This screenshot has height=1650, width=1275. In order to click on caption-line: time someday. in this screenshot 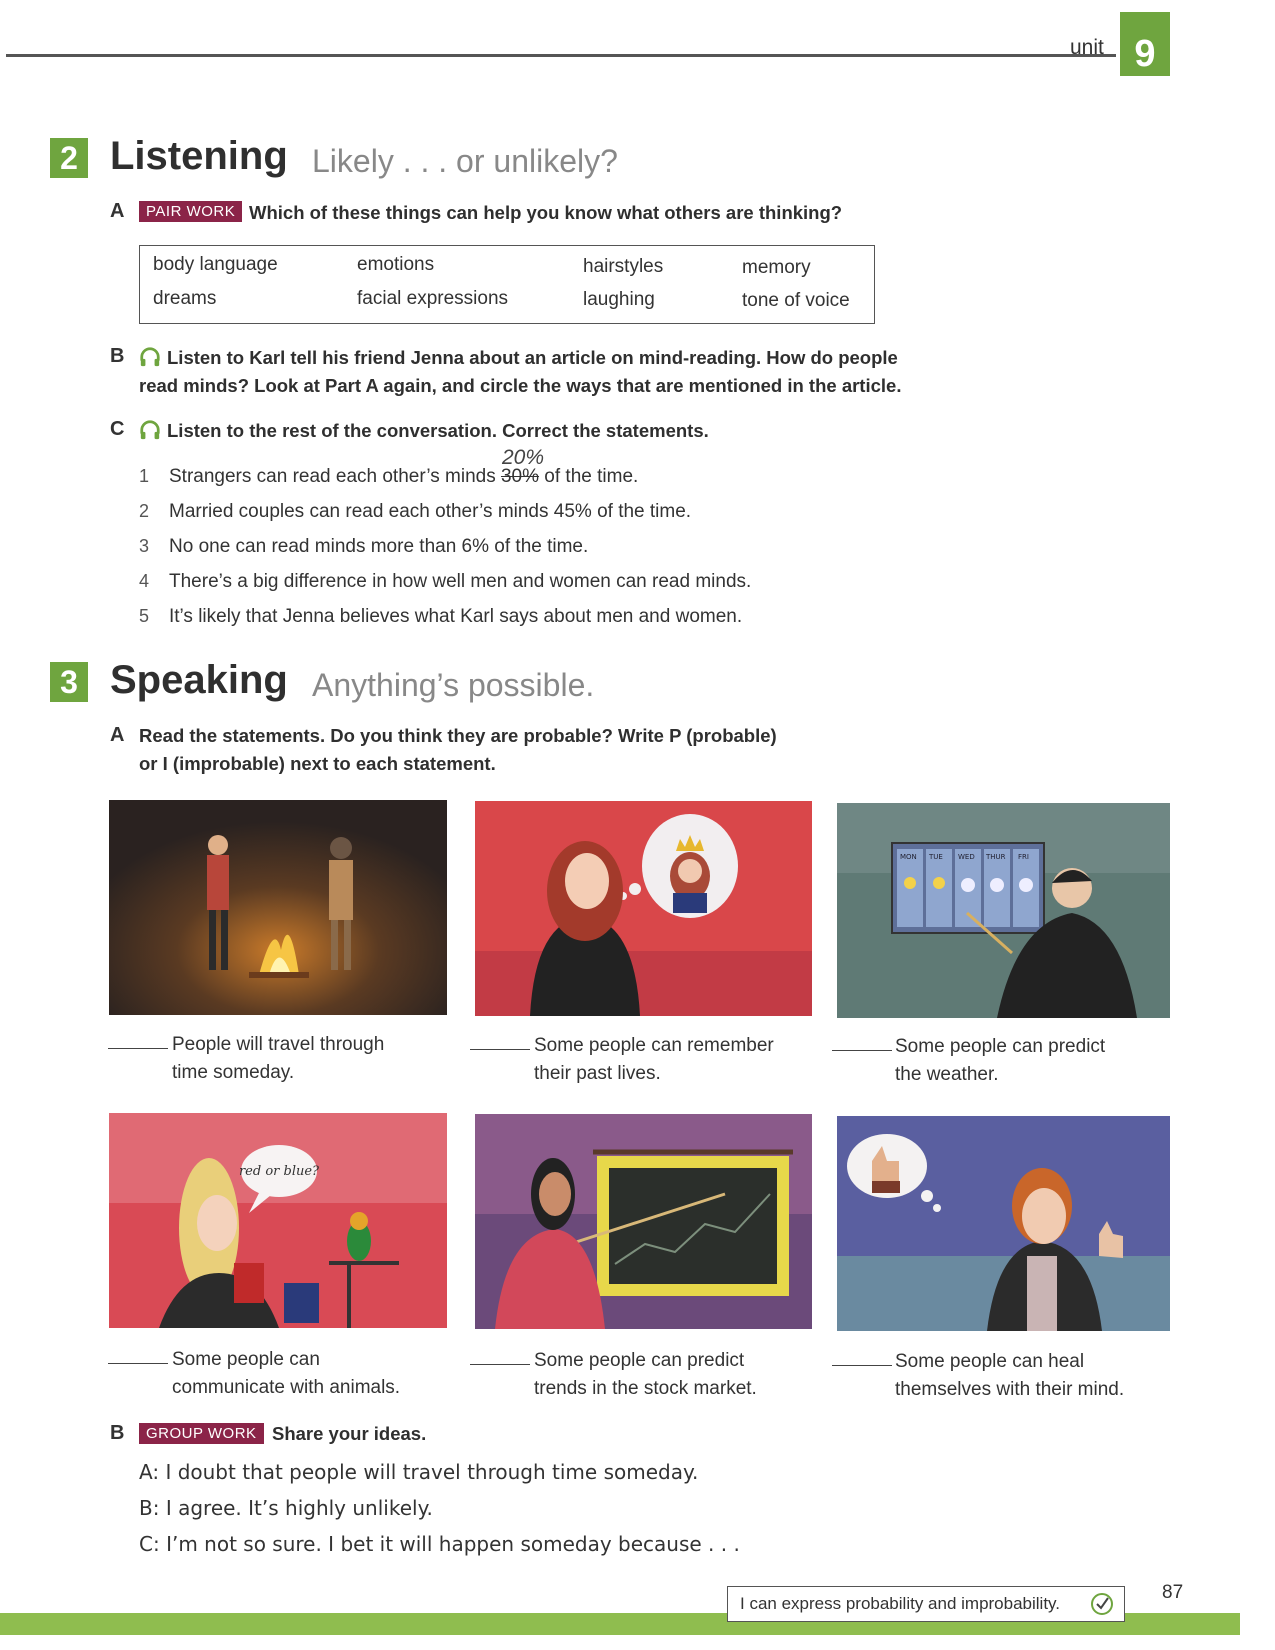, I will do `click(233, 1072)`.